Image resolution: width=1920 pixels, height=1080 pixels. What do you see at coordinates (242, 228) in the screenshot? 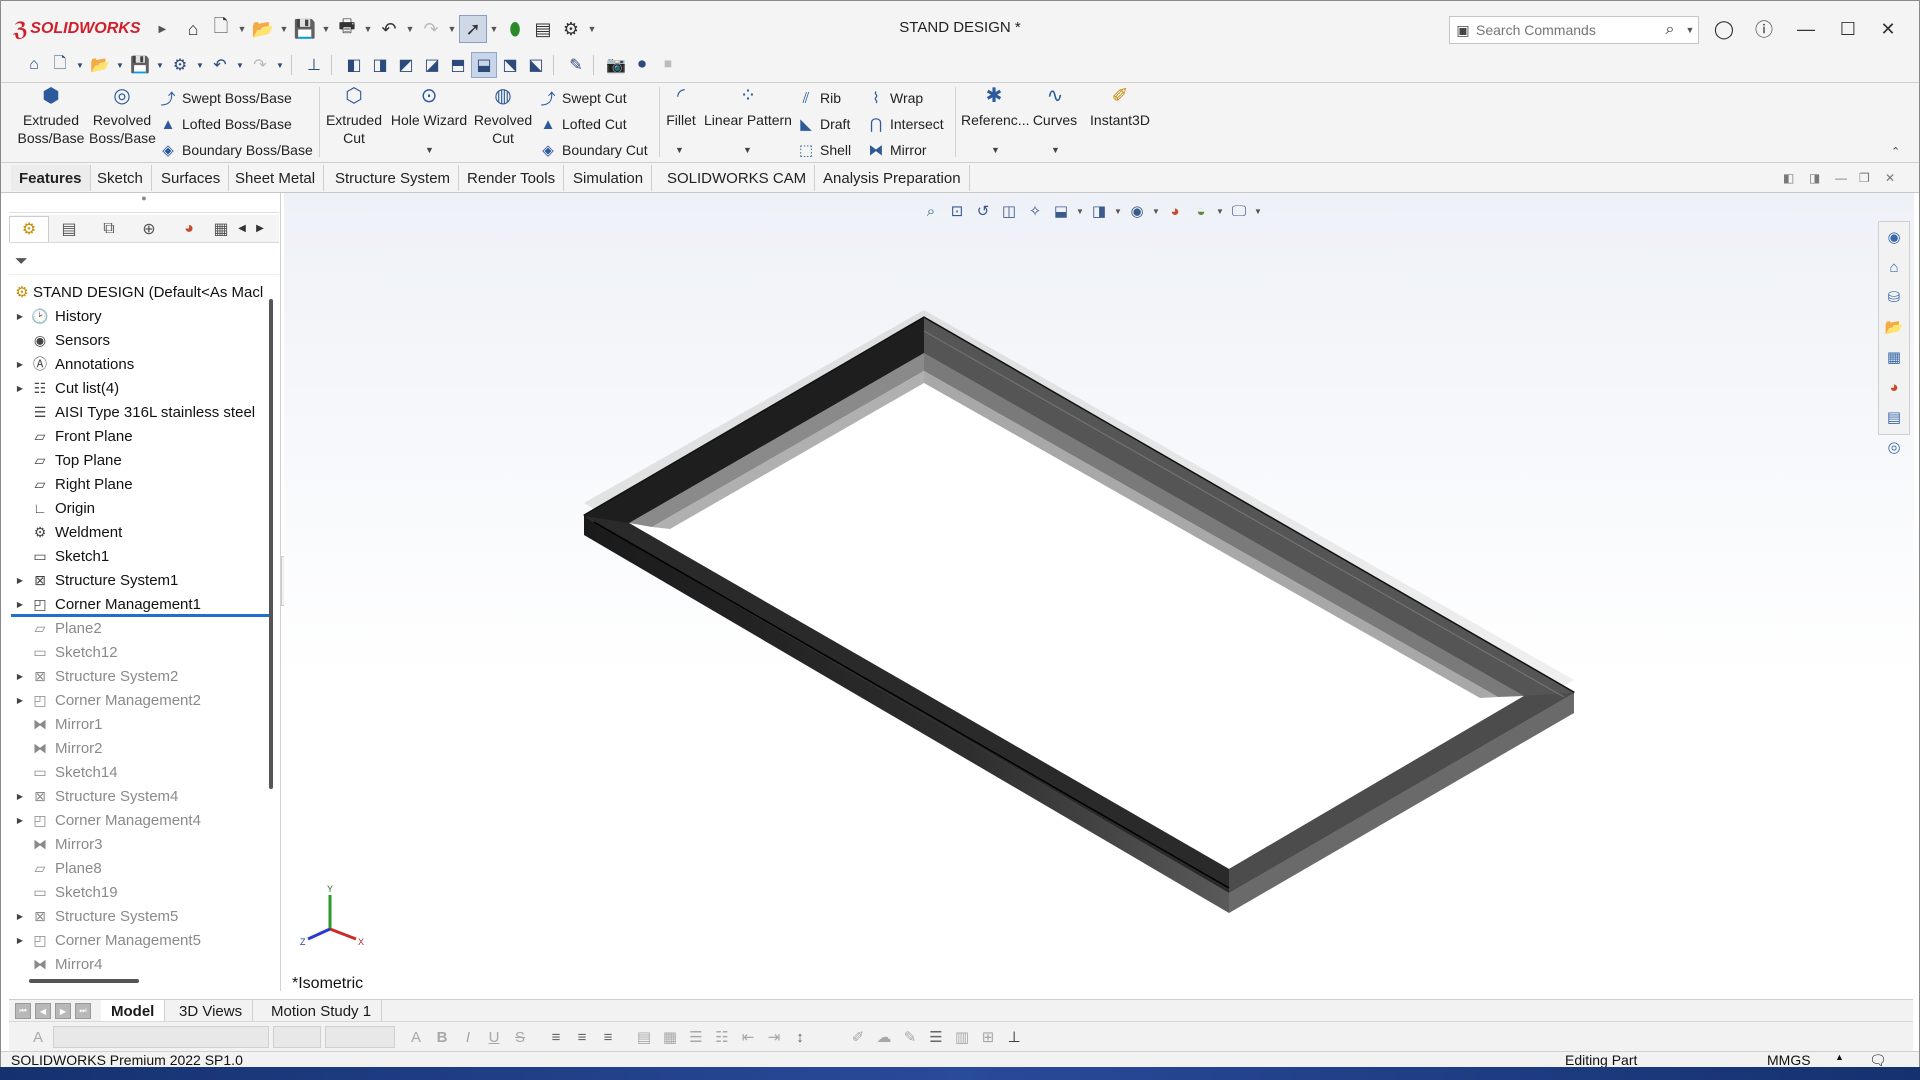
I see `panel-tab-left-arrow-icon: ◀` at bounding box center [242, 228].